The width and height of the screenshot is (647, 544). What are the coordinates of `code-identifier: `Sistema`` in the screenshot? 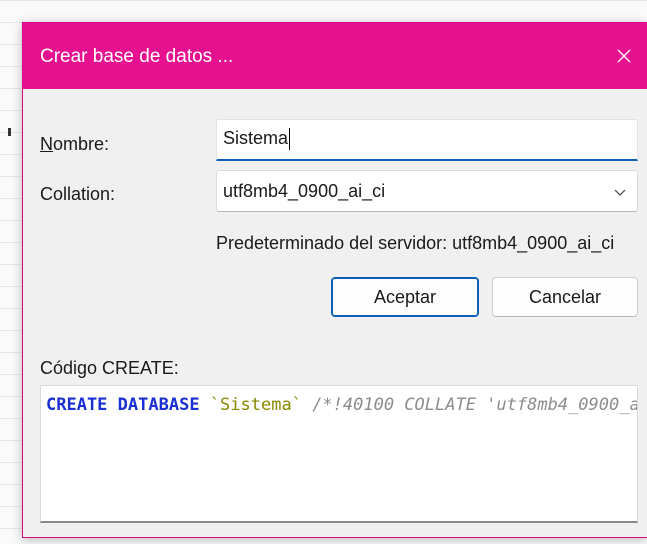 It's located at (255, 405).